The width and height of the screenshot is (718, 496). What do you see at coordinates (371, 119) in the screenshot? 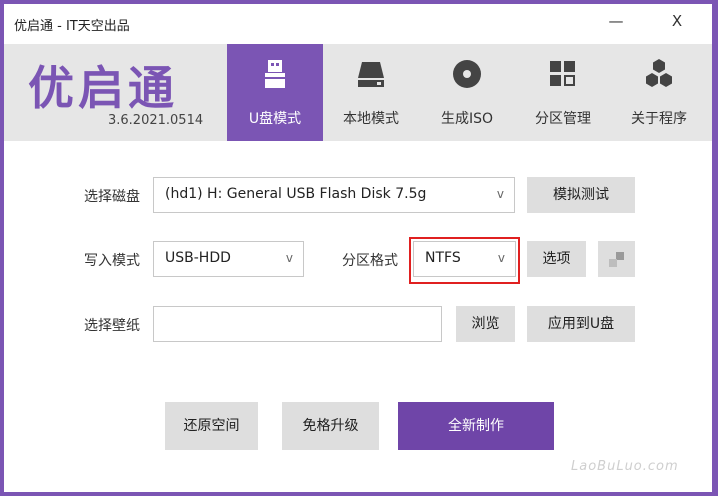
I see `tab-label: 本地模式` at bounding box center [371, 119].